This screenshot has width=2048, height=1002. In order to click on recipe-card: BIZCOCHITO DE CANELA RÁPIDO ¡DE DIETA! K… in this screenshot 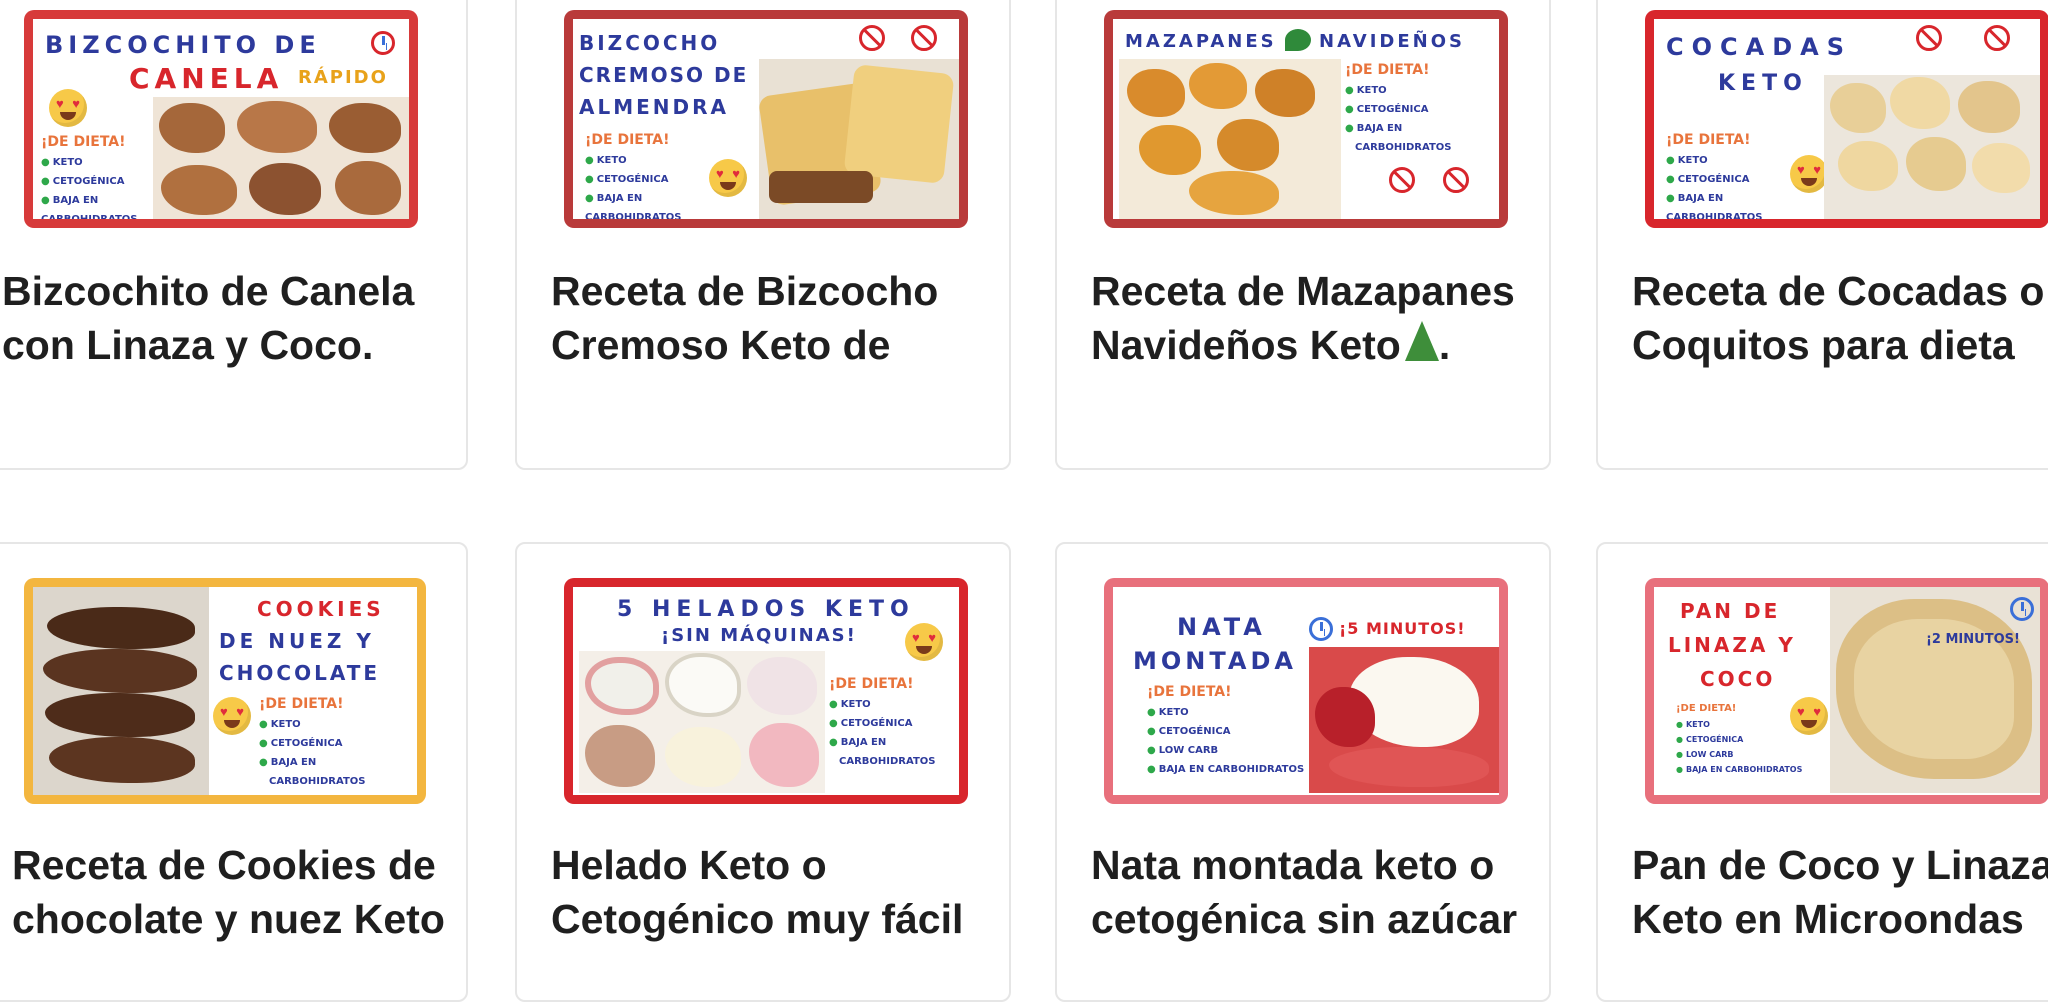, I will do `click(234, 235)`.